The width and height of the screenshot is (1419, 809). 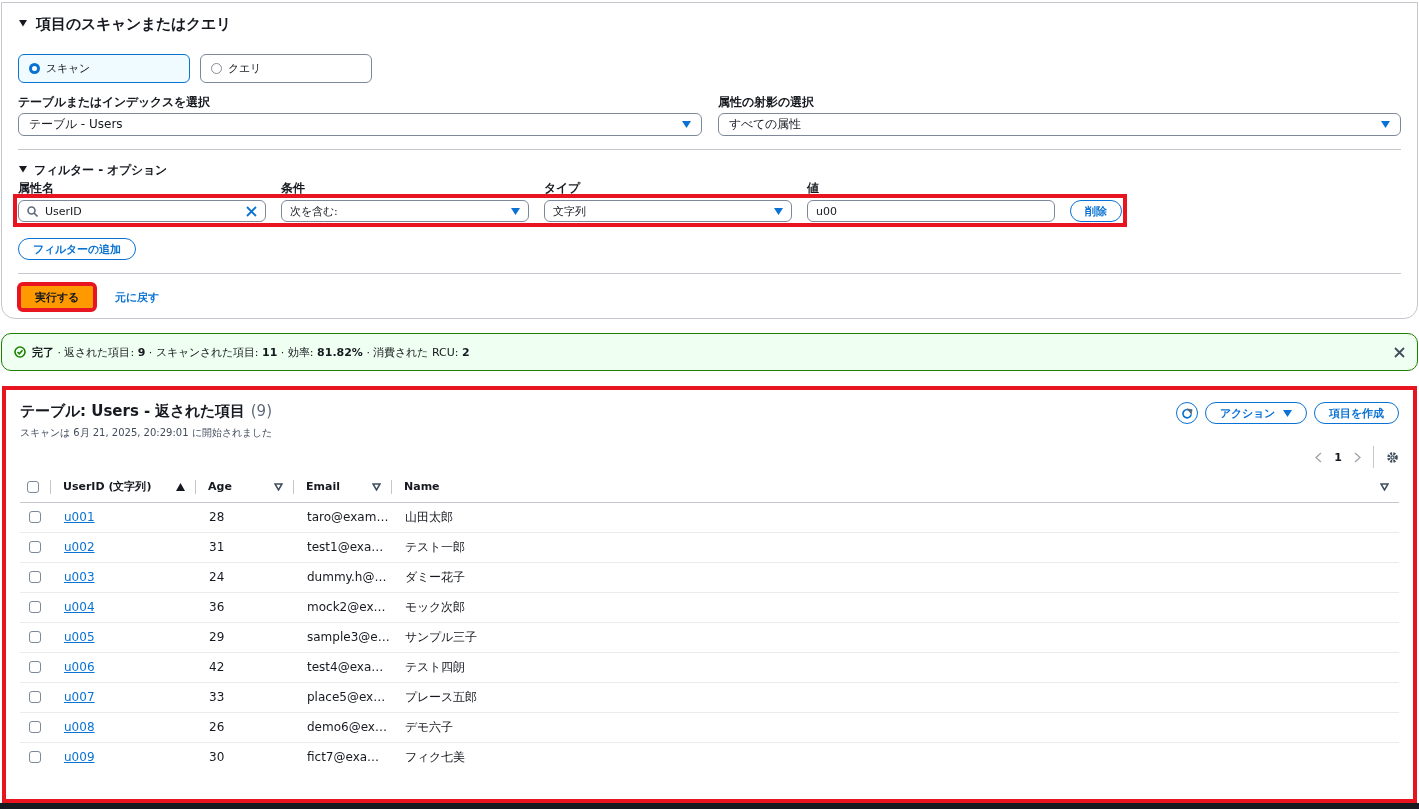 I want to click on table-cell: モック次郎, so click(x=435, y=606).